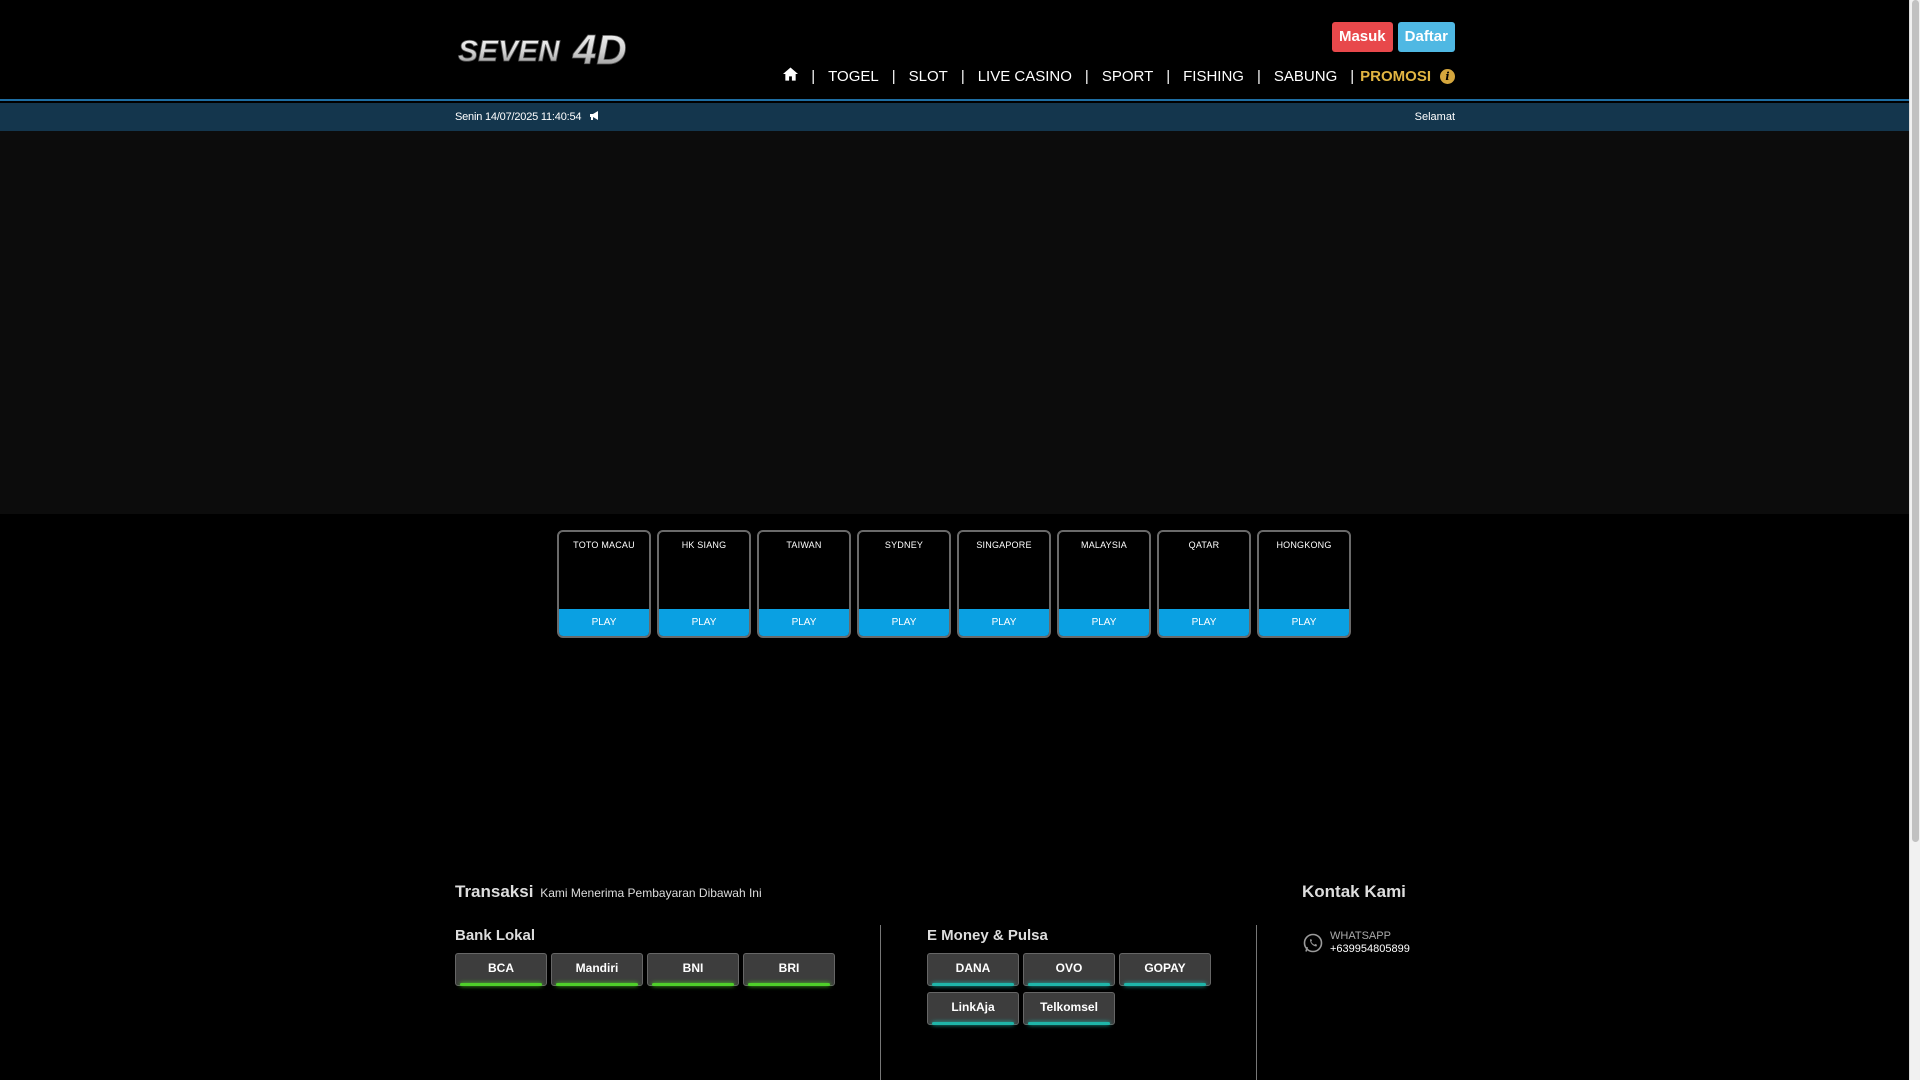 This screenshot has width=1920, height=1080. I want to click on lottery-name: TAIWAN, so click(804, 545).